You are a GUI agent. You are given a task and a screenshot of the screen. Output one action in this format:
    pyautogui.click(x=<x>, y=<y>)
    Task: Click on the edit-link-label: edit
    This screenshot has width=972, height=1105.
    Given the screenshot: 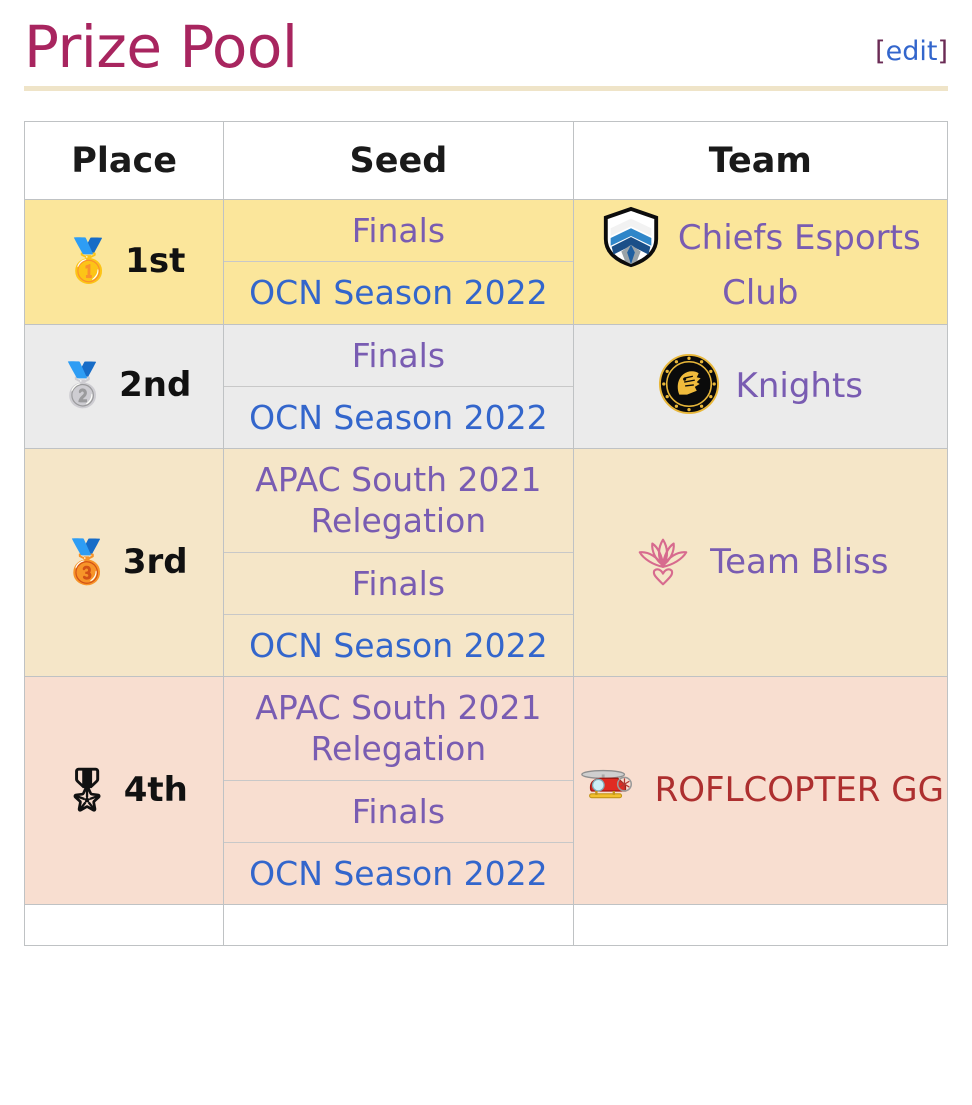 What is the action you would take?
    pyautogui.click(x=912, y=51)
    